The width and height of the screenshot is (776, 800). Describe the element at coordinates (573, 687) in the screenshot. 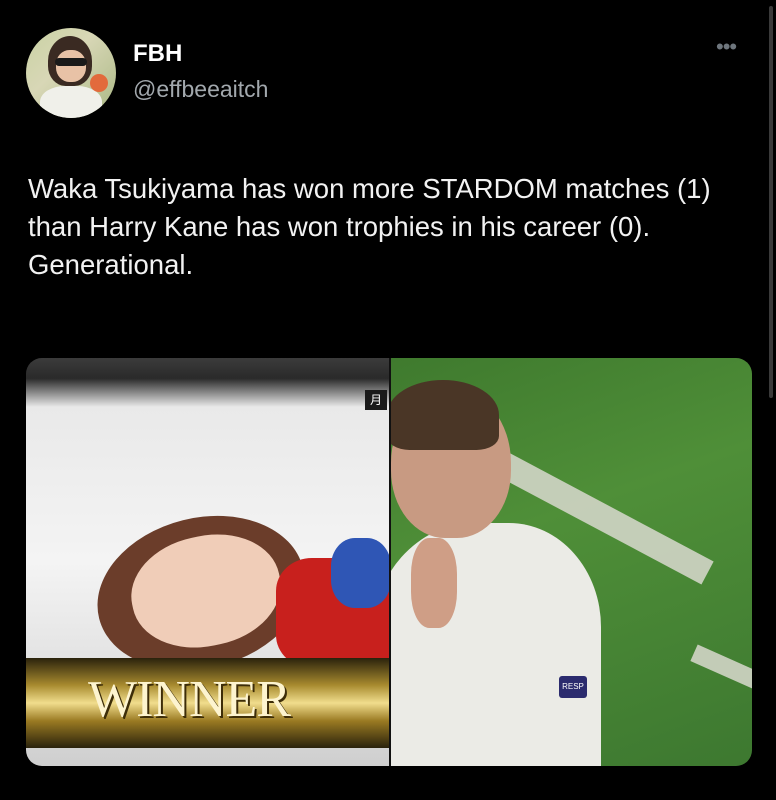

I see `sleeve-badge: RESP` at that location.